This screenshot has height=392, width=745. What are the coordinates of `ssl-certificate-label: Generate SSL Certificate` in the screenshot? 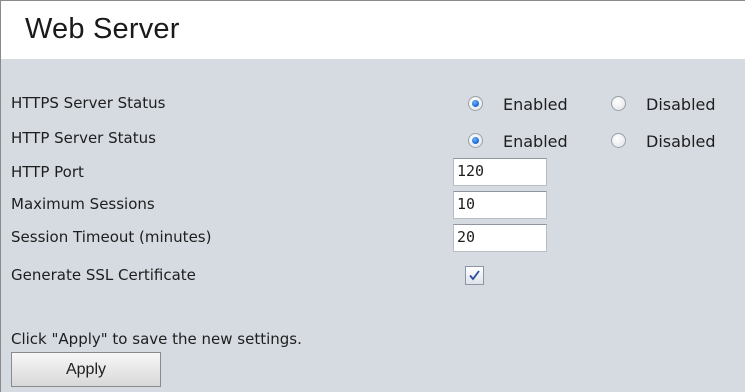 It's located at (103, 275).